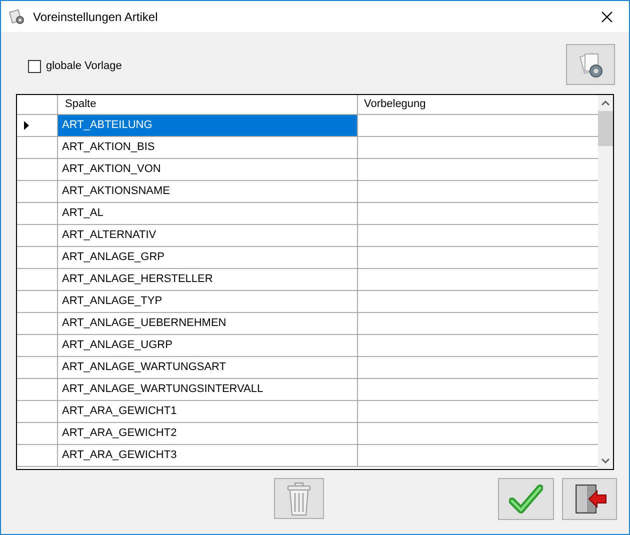  What do you see at coordinates (478, 104) in the screenshot?
I see `column-header: Vorbelegung` at bounding box center [478, 104].